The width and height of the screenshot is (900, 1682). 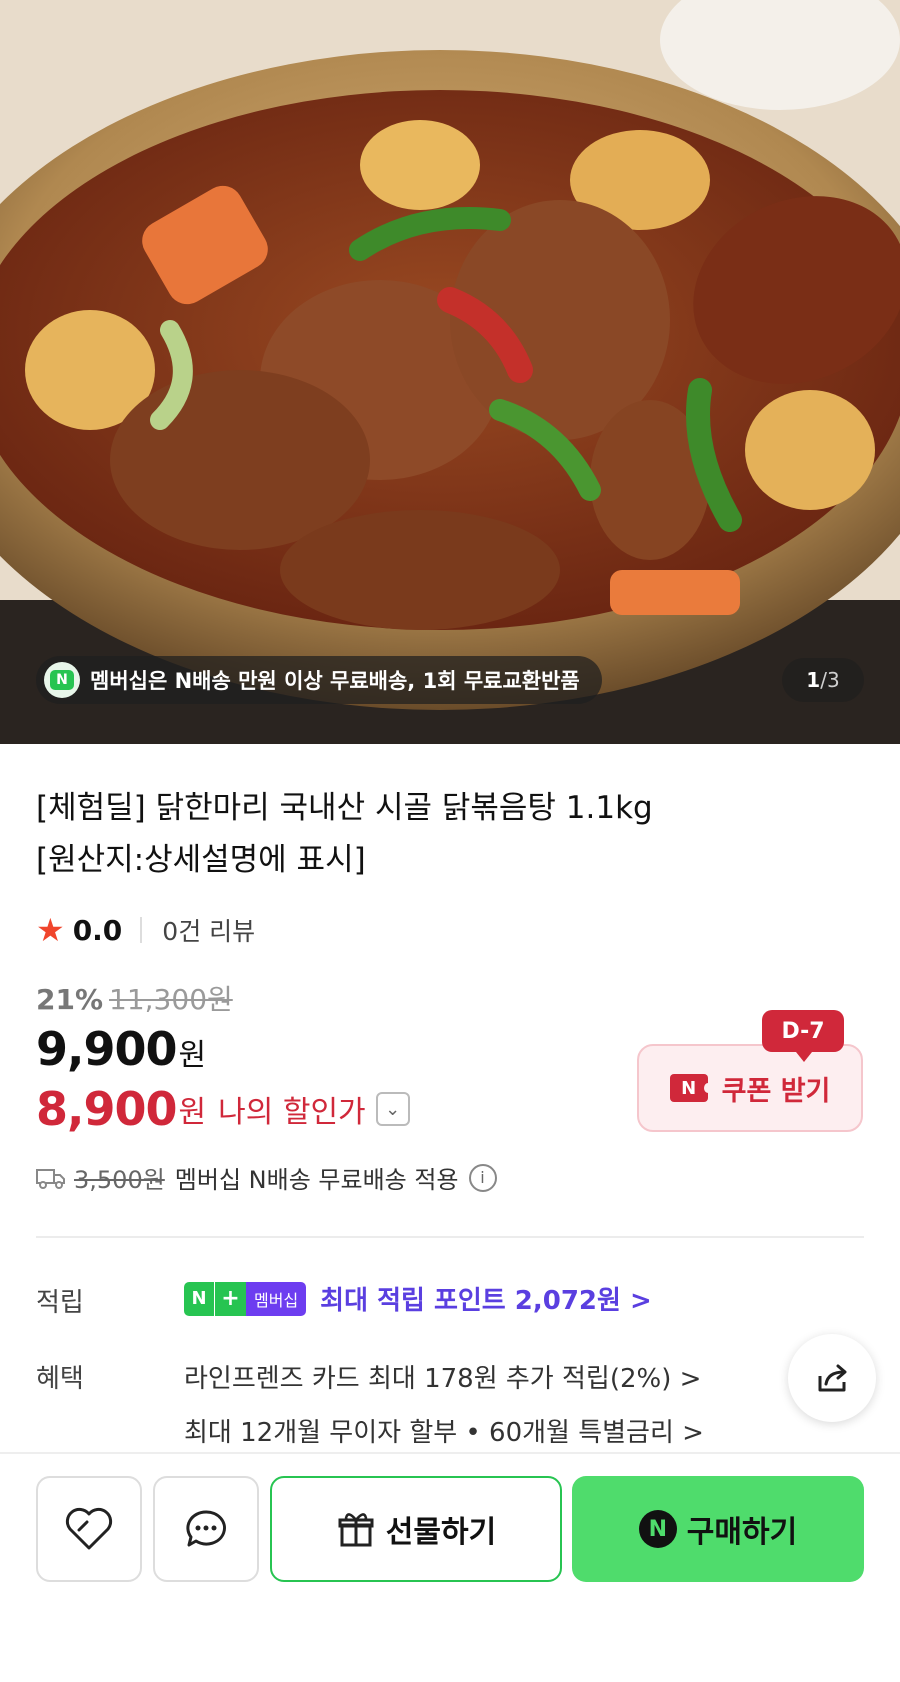 What do you see at coordinates (119, 1180) in the screenshot?
I see `shipping-old-fee: 3,500원` at bounding box center [119, 1180].